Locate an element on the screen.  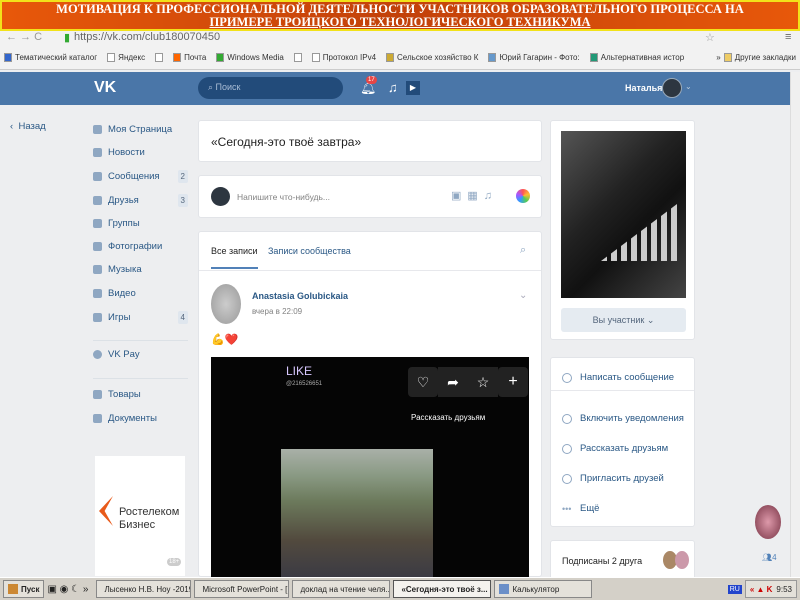
bookmark: Почта is located at coordinates (189, 57).